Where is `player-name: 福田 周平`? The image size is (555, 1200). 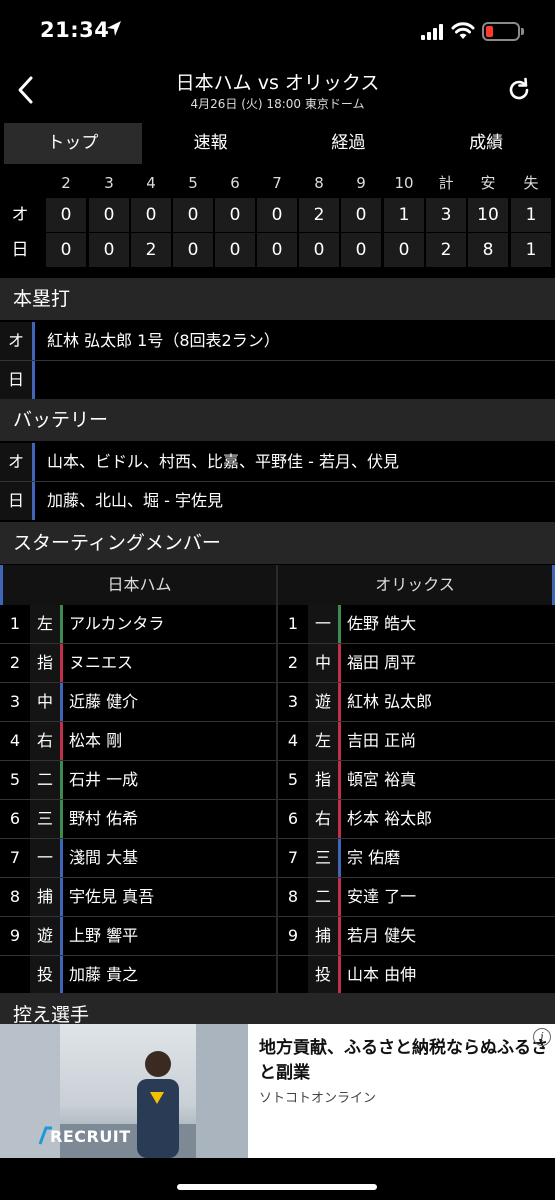 player-name: 福田 周平 is located at coordinates (448, 663).